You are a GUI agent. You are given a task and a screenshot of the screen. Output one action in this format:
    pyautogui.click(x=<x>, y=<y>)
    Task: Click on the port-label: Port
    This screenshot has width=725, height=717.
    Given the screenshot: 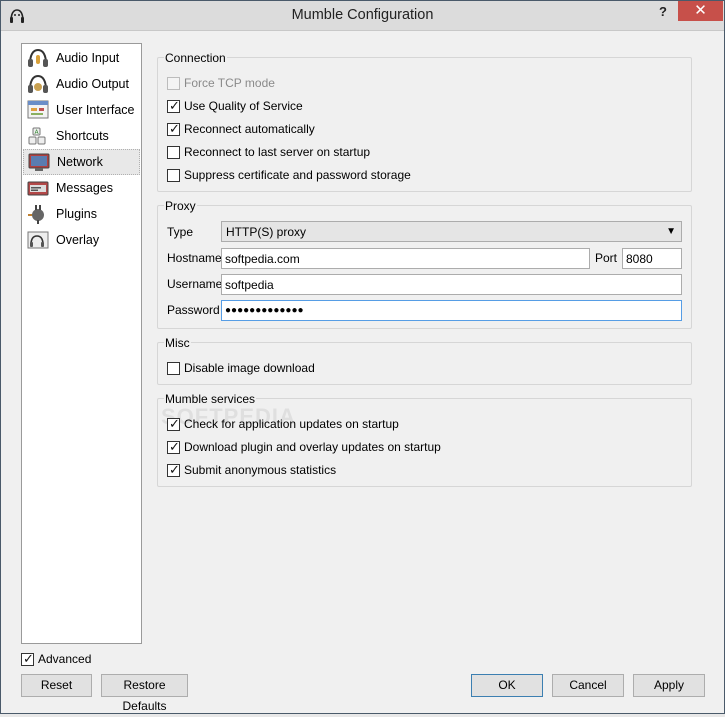 What is the action you would take?
    pyautogui.click(x=606, y=258)
    